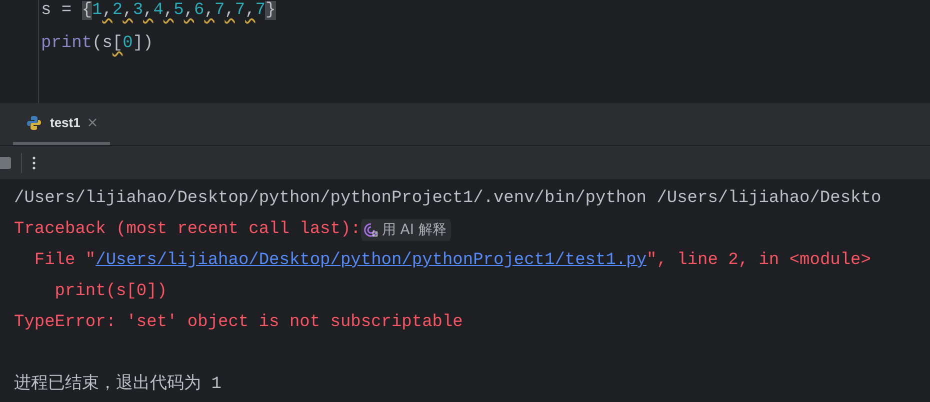 The width and height of the screenshot is (930, 402). What do you see at coordinates (111, 292) in the screenshot?
I see `error-text: print(s[0])` at bounding box center [111, 292].